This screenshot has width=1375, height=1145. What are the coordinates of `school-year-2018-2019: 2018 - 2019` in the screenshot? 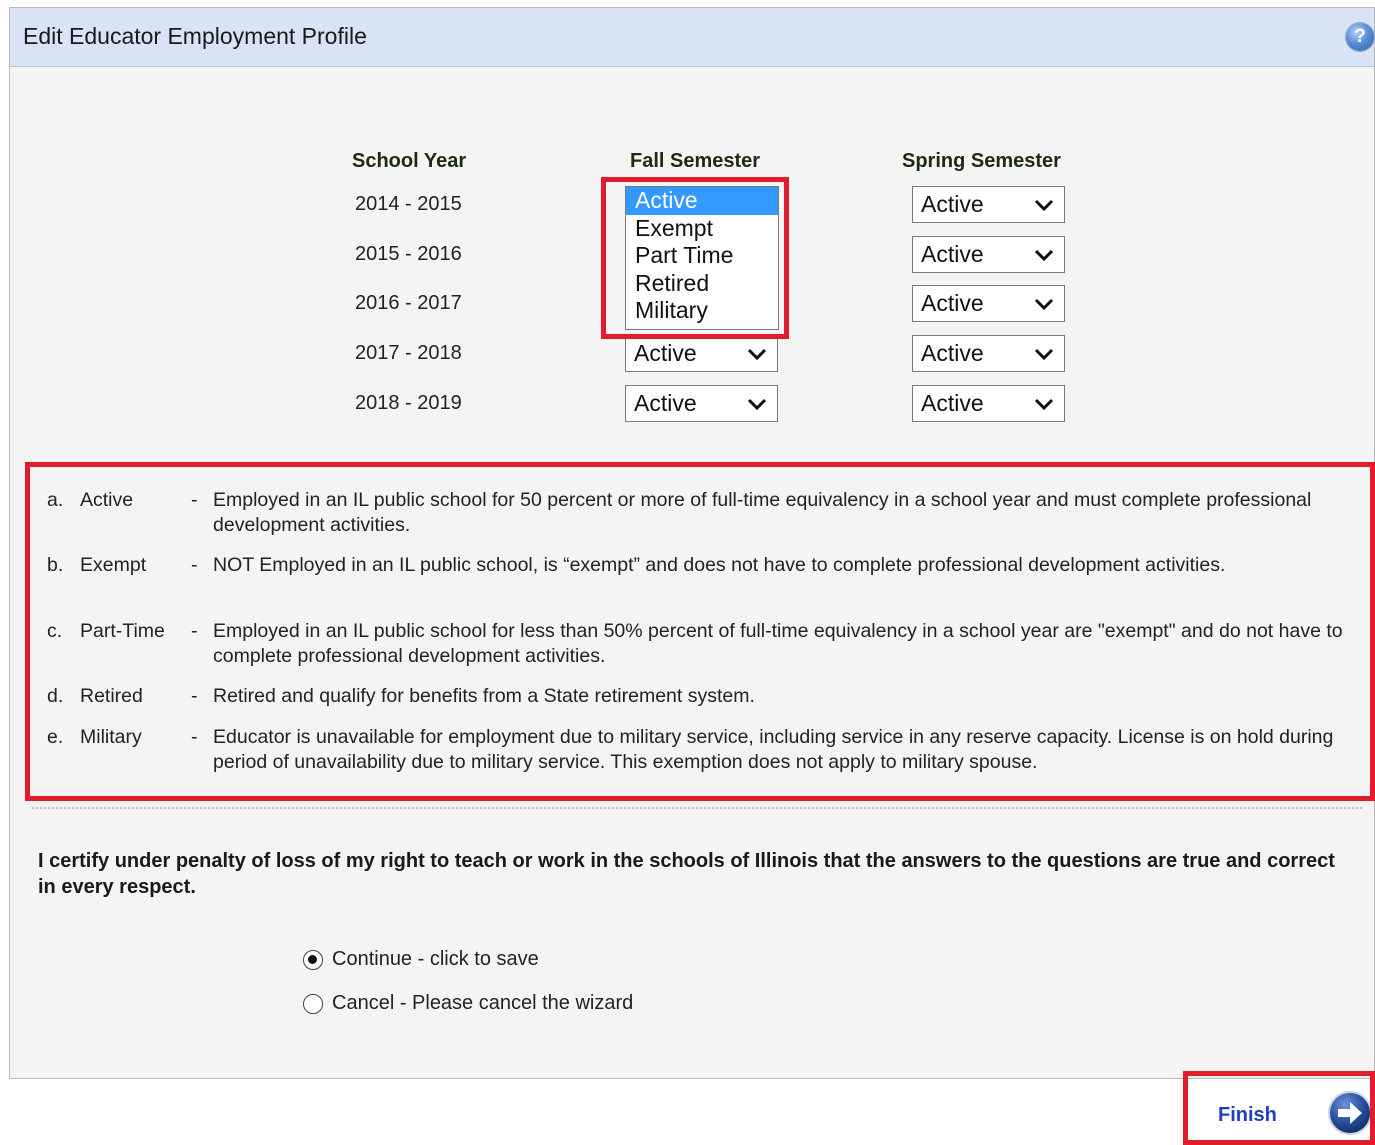 It's located at (408, 403).